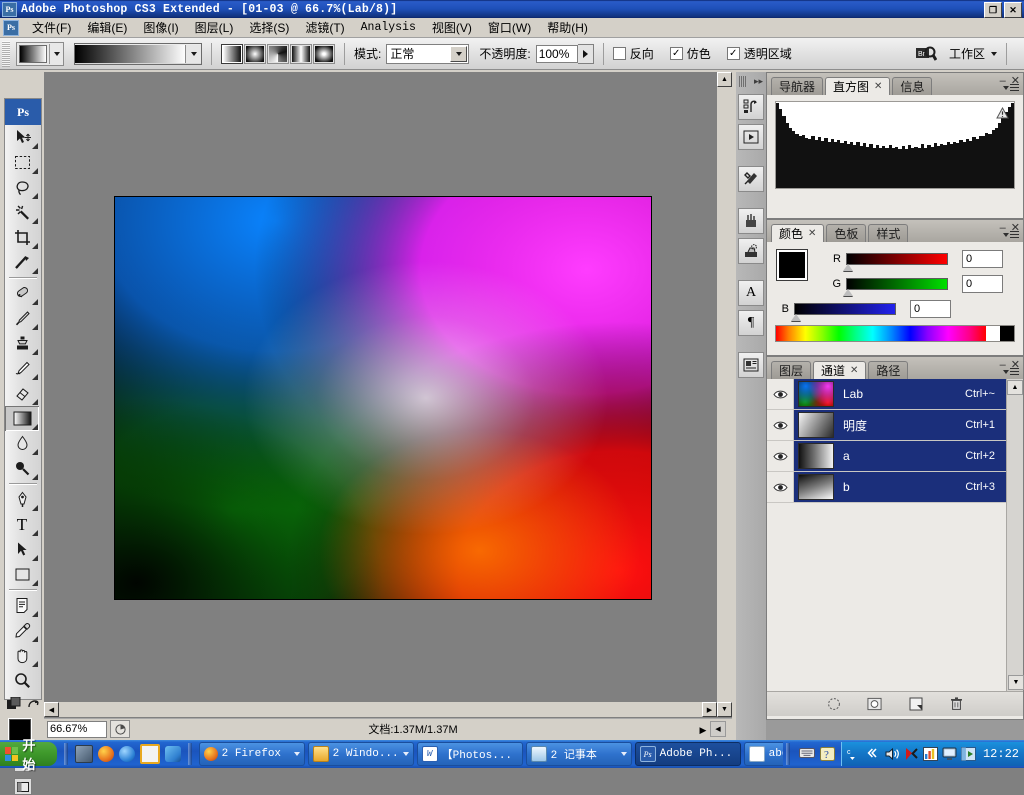 This screenshot has height=795, width=1024. I want to click on tab-layers: 图层, so click(791, 370).